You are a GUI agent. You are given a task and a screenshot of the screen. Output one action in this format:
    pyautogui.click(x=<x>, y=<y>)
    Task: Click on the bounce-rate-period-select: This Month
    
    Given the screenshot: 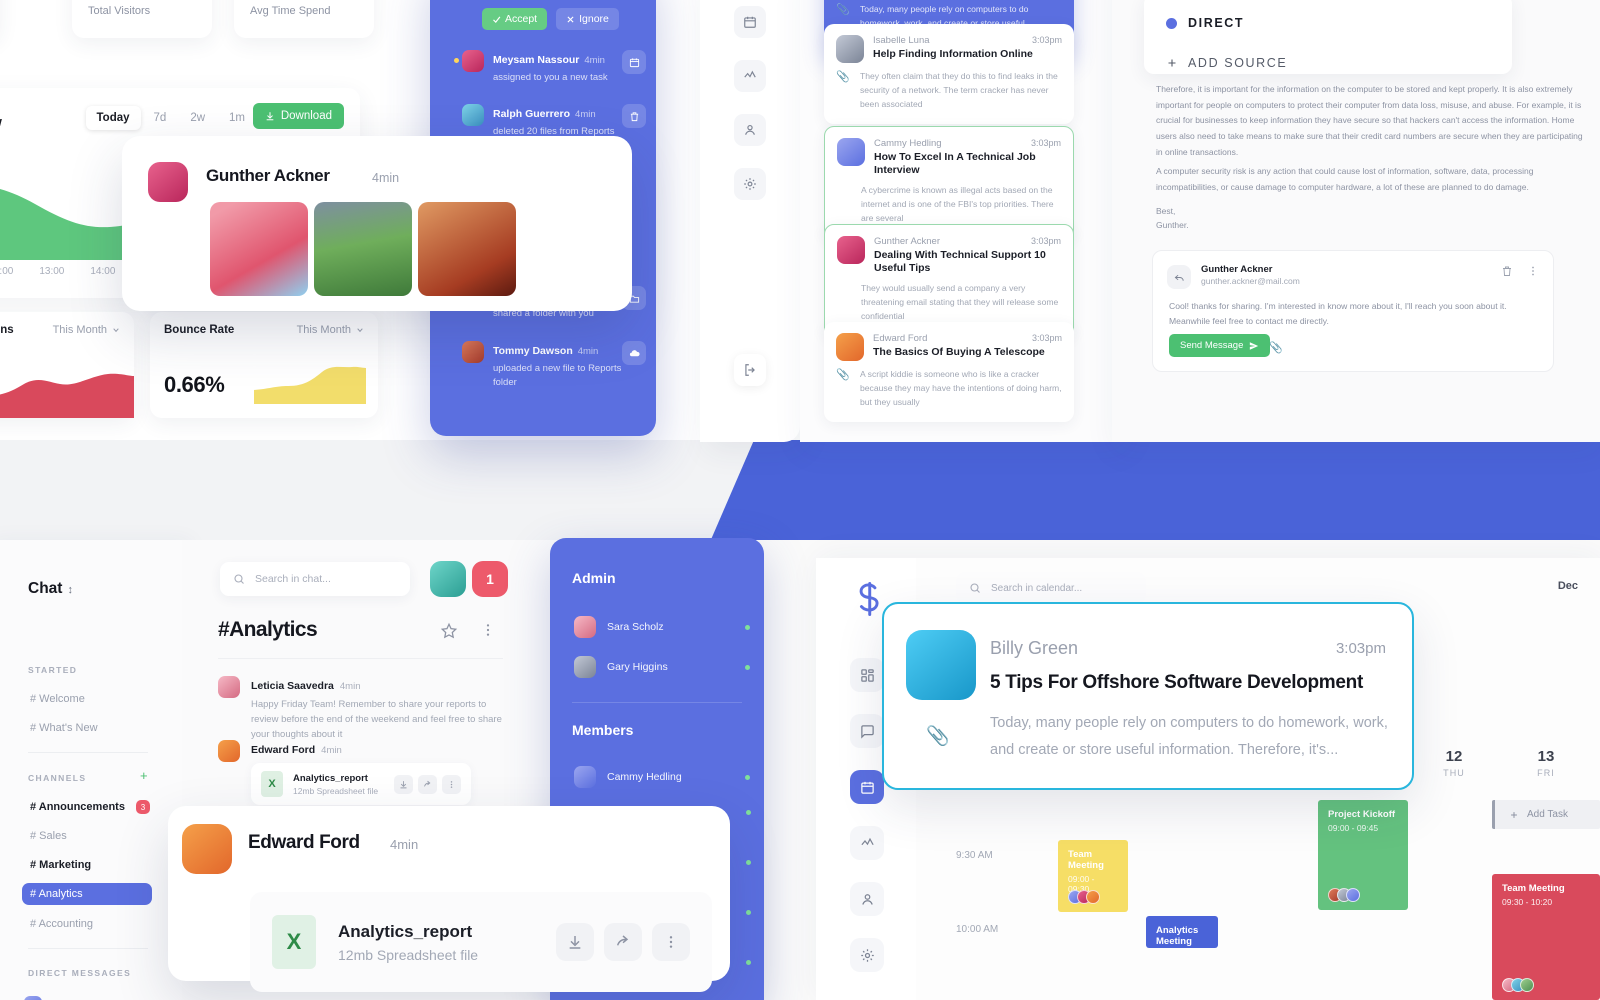 What is the action you would take?
    pyautogui.click(x=330, y=330)
    